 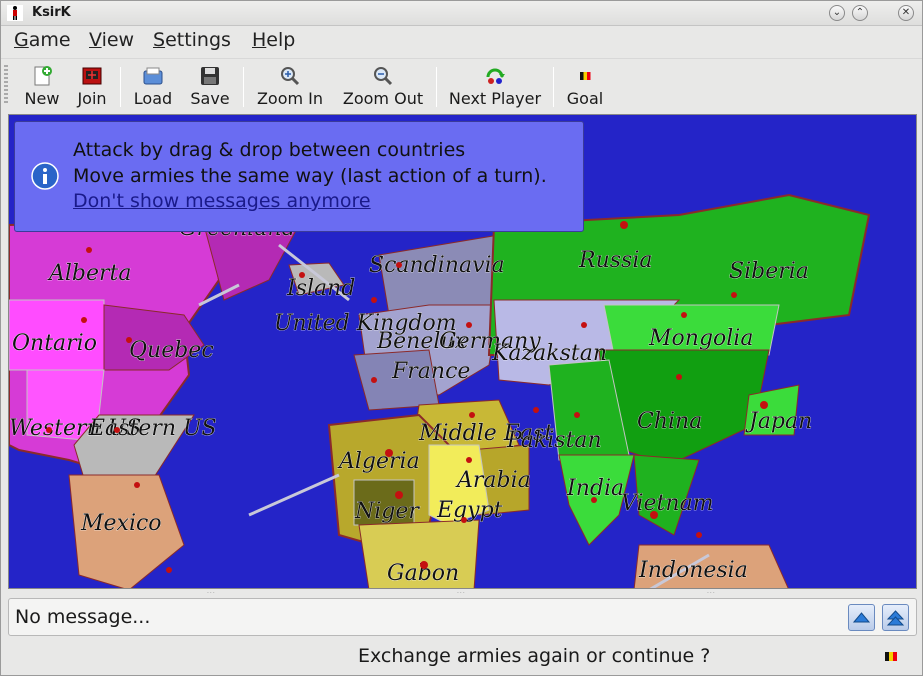 I want to click on chevron-down-icon: ⌄, so click(x=837, y=12).